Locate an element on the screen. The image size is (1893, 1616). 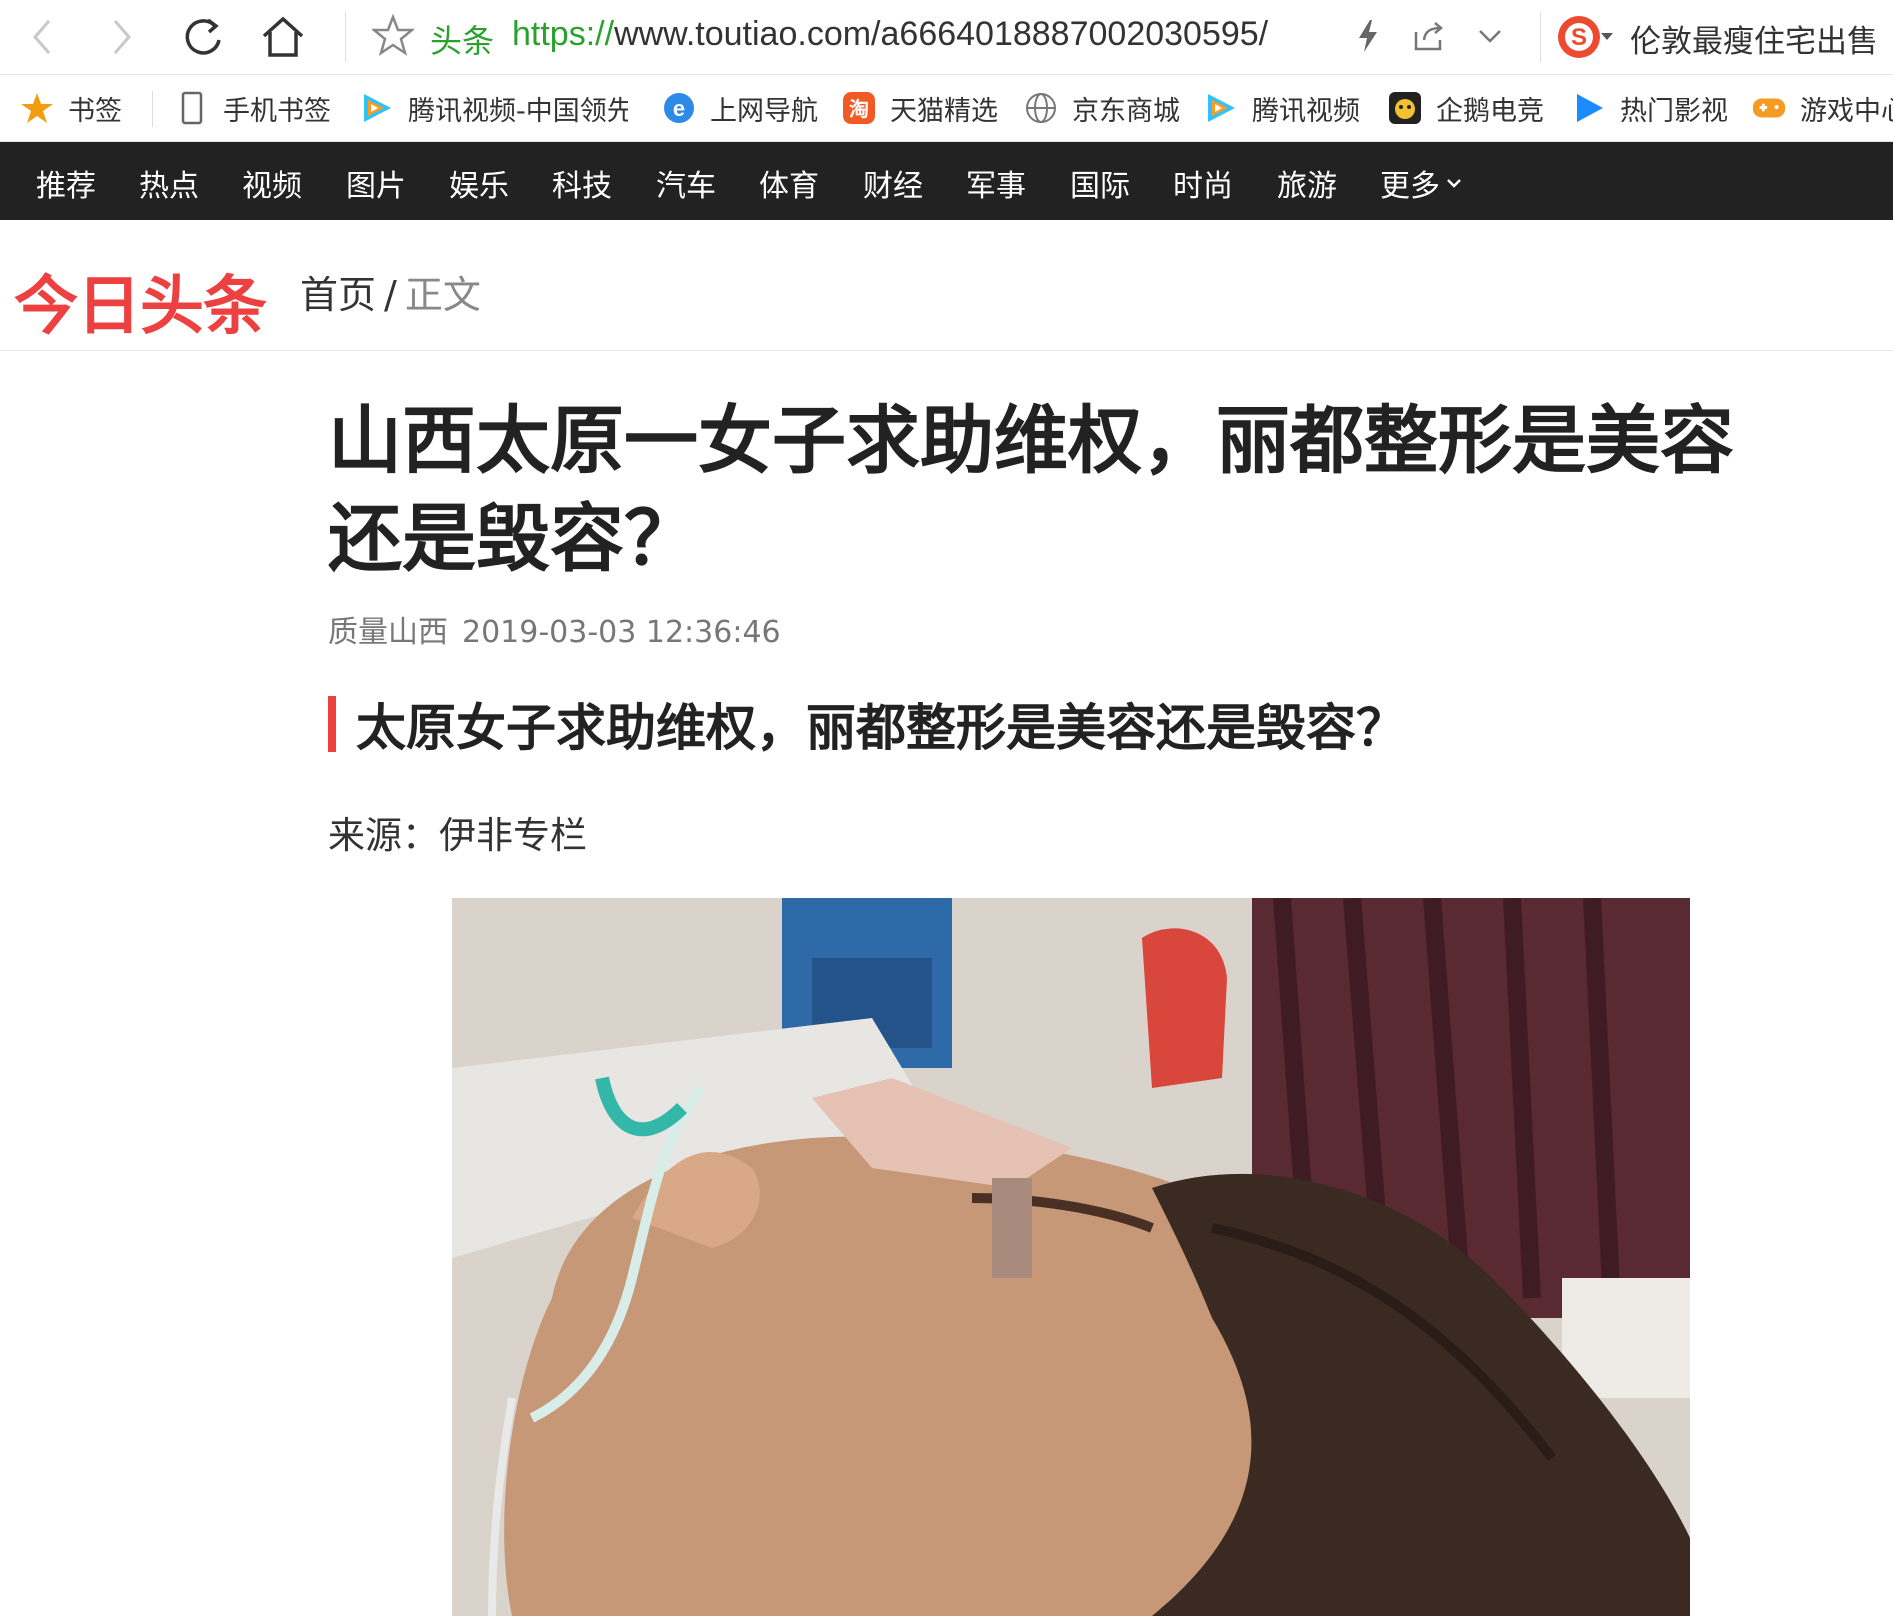
home-icon is located at coordinates (283, 36).